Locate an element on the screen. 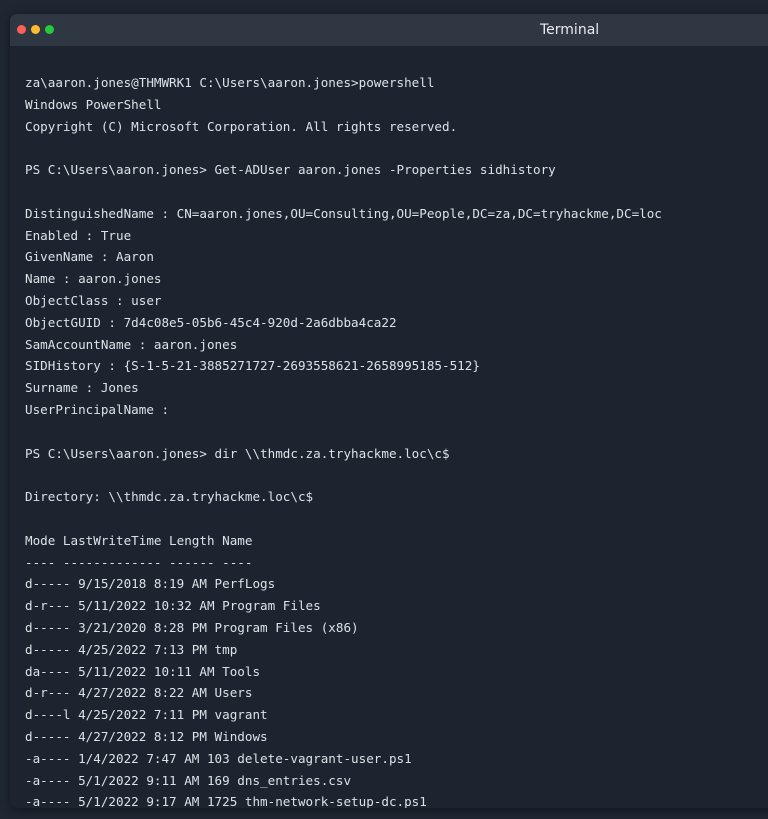 Image resolution: width=768 pixels, height=819 pixels. terminal-line: UserPrincipalName : is located at coordinates (97, 409).